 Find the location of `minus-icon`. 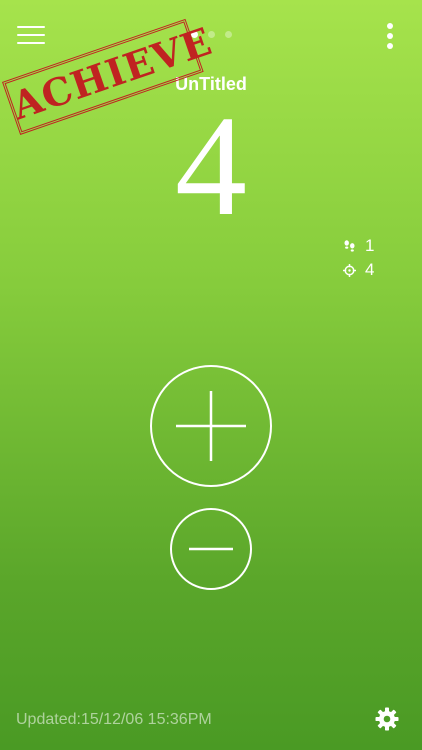

minus-icon is located at coordinates (211, 549).